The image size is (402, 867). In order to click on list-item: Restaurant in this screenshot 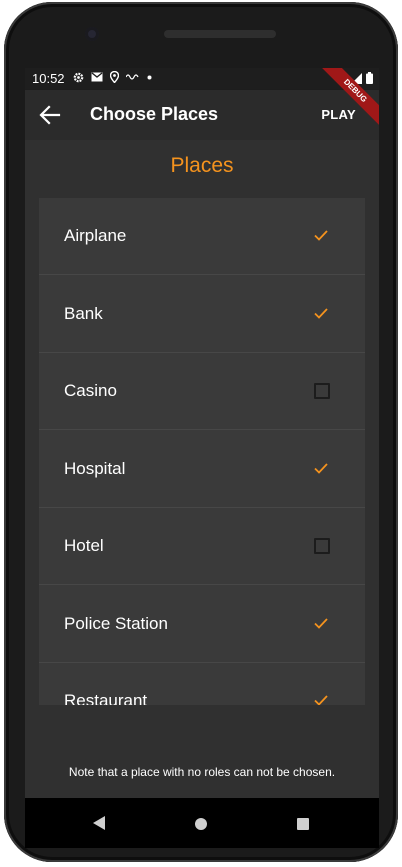, I will do `click(202, 684)`.